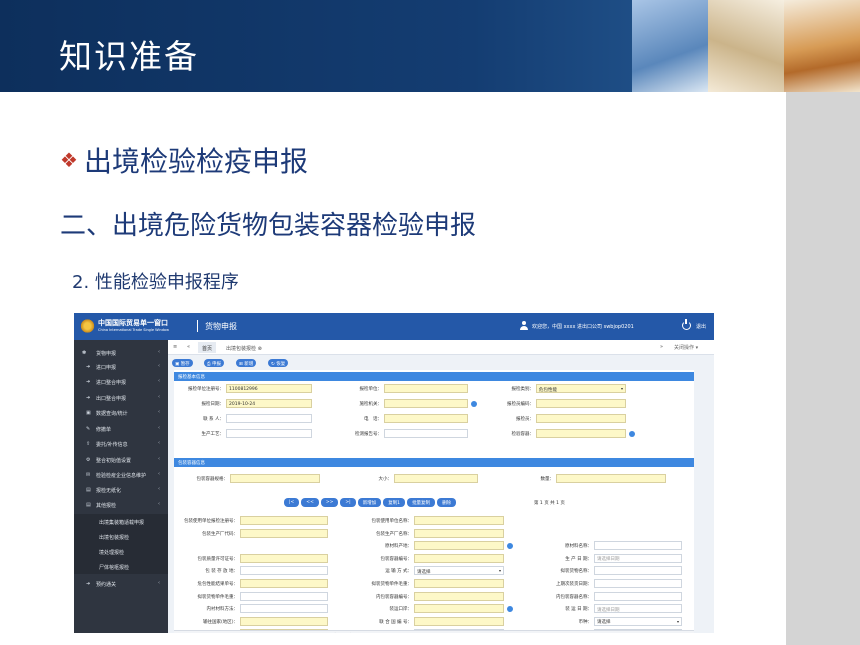  I want to click on pager-button: 复制1, so click(394, 502).